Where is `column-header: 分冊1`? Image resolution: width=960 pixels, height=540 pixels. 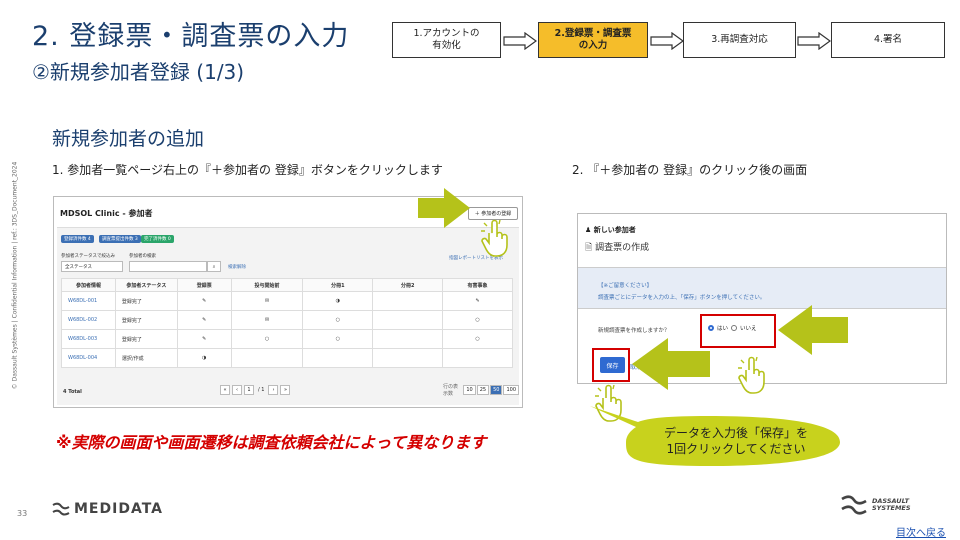
column-header: 分冊1 is located at coordinates (338, 285).